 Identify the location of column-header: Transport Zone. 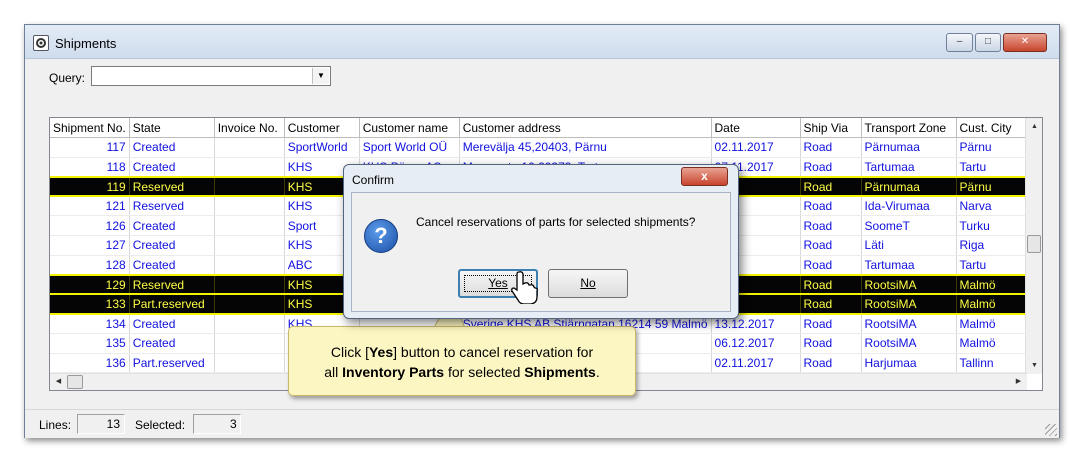
(909, 128).